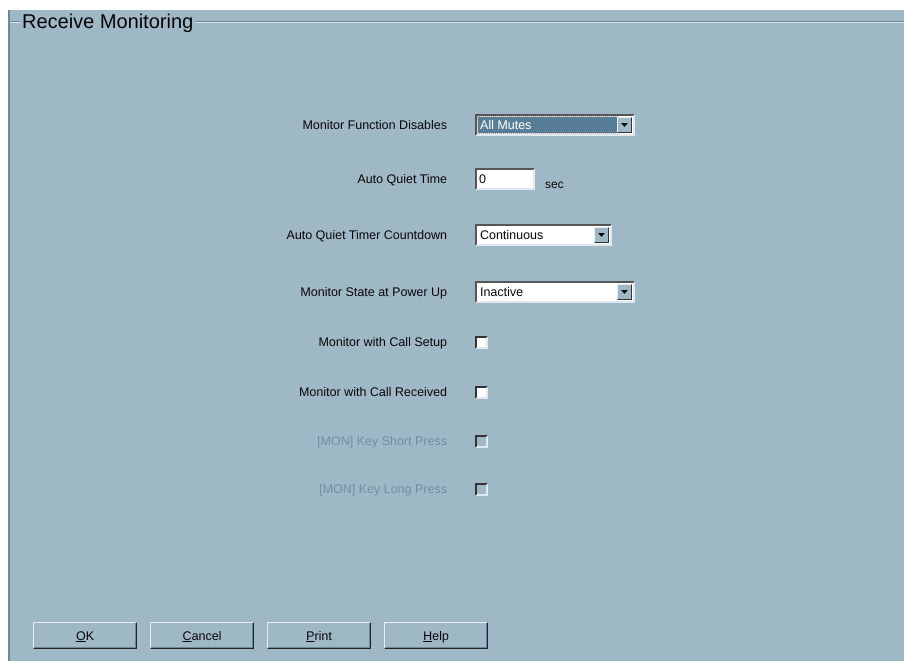 The image size is (904, 661). What do you see at coordinates (319, 635) in the screenshot?
I see `dialog-button: Print` at bounding box center [319, 635].